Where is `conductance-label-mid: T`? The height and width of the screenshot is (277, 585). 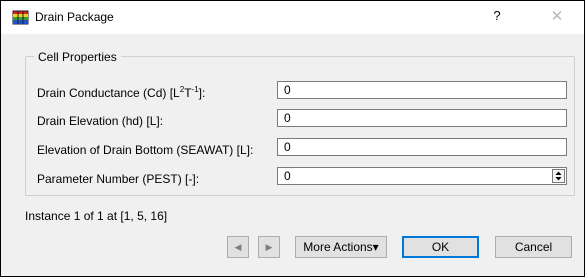 conductance-label-mid: T is located at coordinates (188, 93).